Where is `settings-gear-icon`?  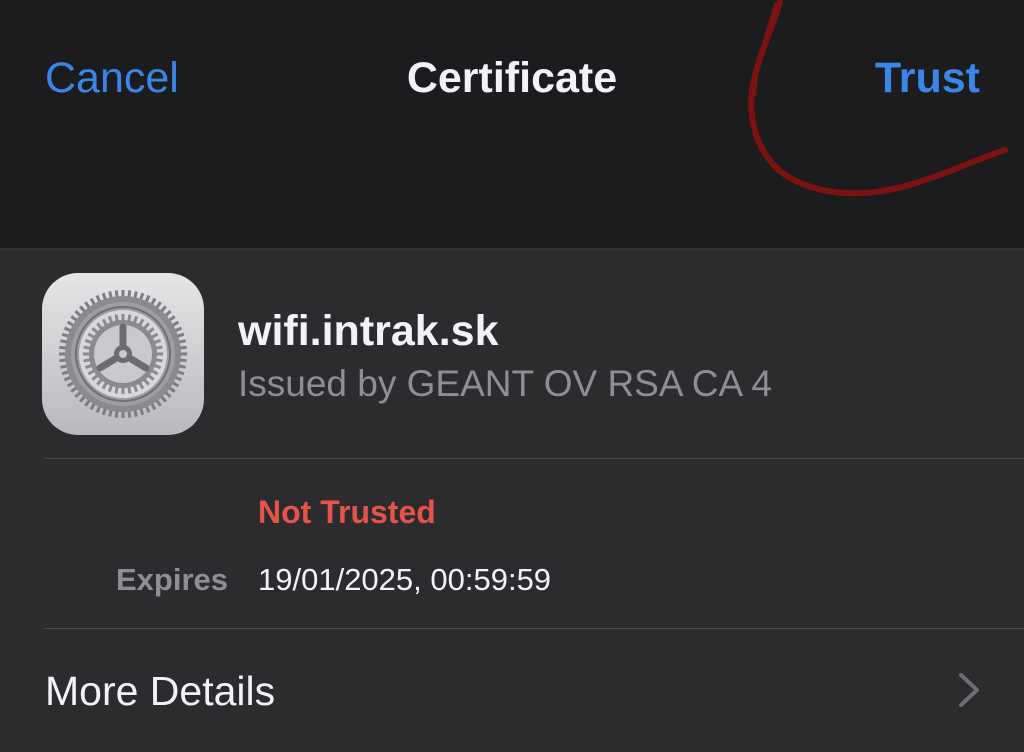
settings-gear-icon is located at coordinates (123, 354).